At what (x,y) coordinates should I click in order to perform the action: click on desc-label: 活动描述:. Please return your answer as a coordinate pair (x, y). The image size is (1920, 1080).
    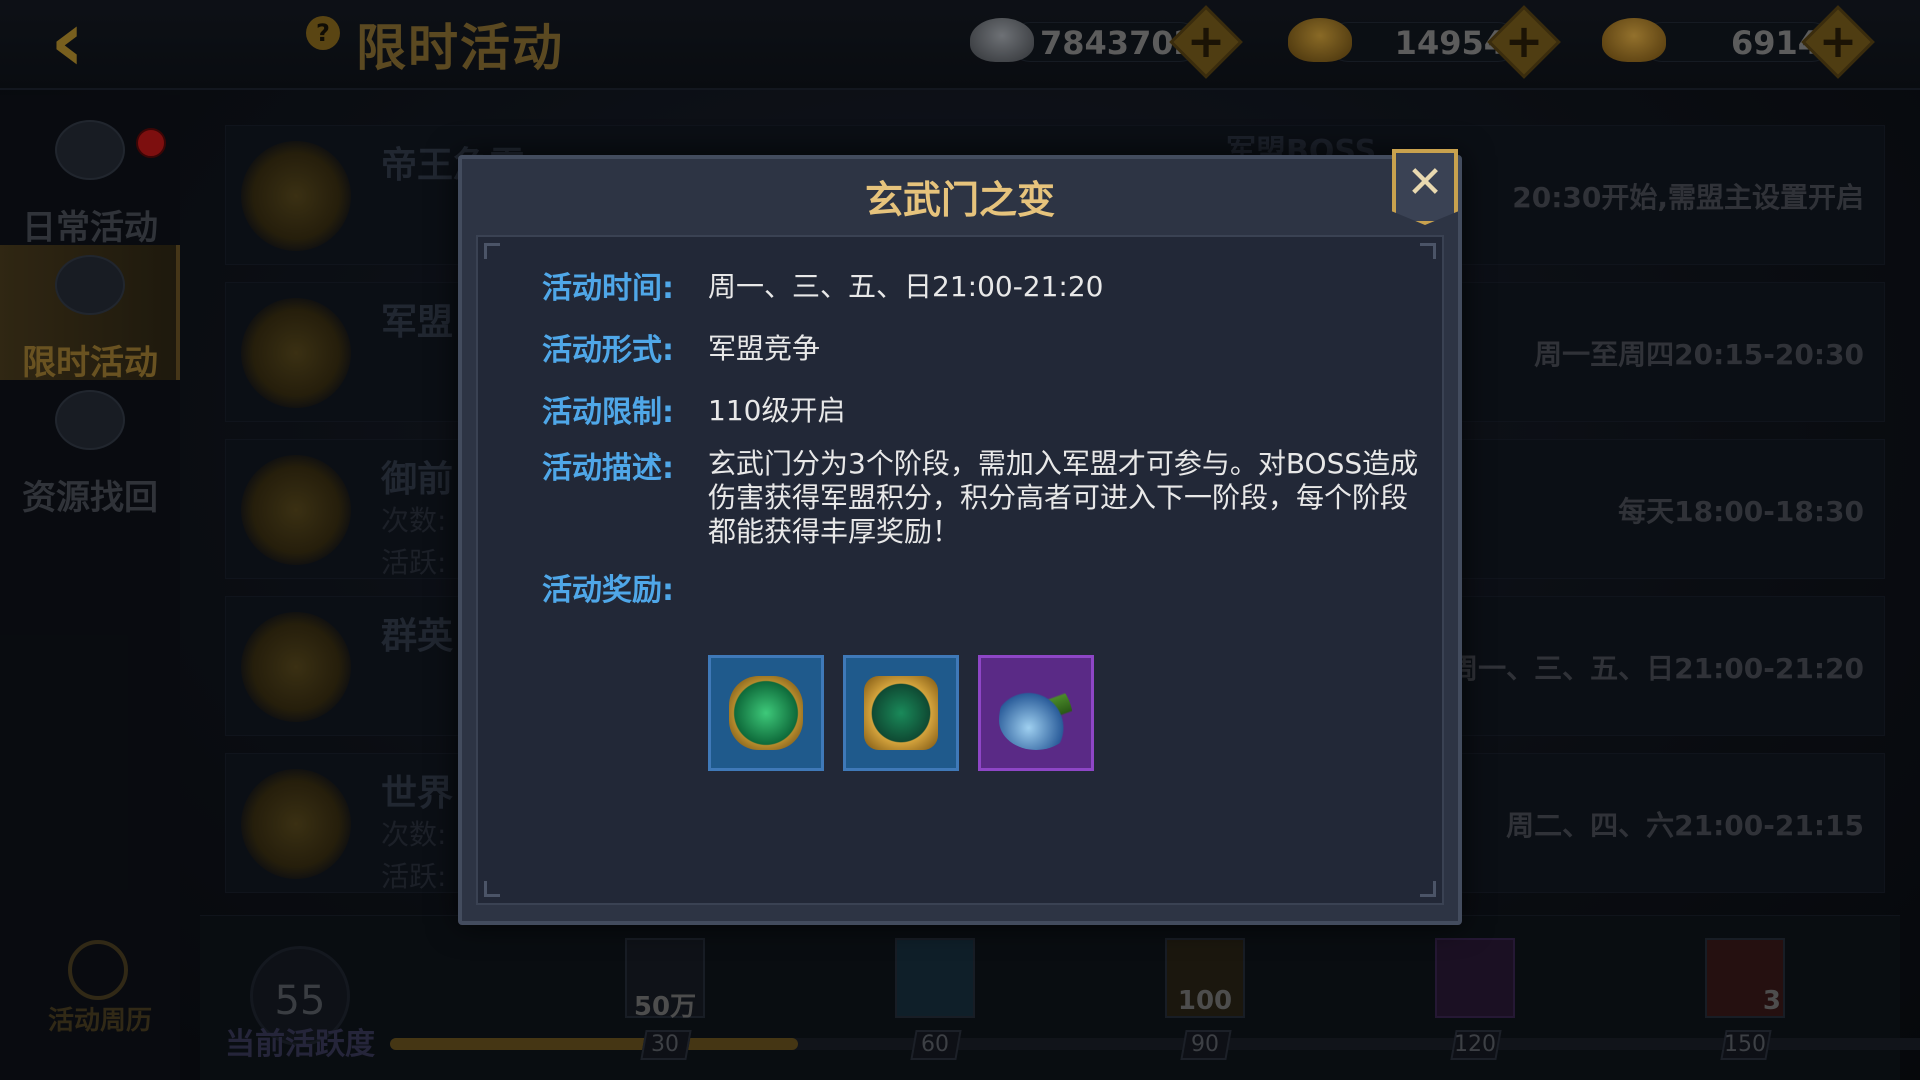
    Looking at the image, I should click on (608, 468).